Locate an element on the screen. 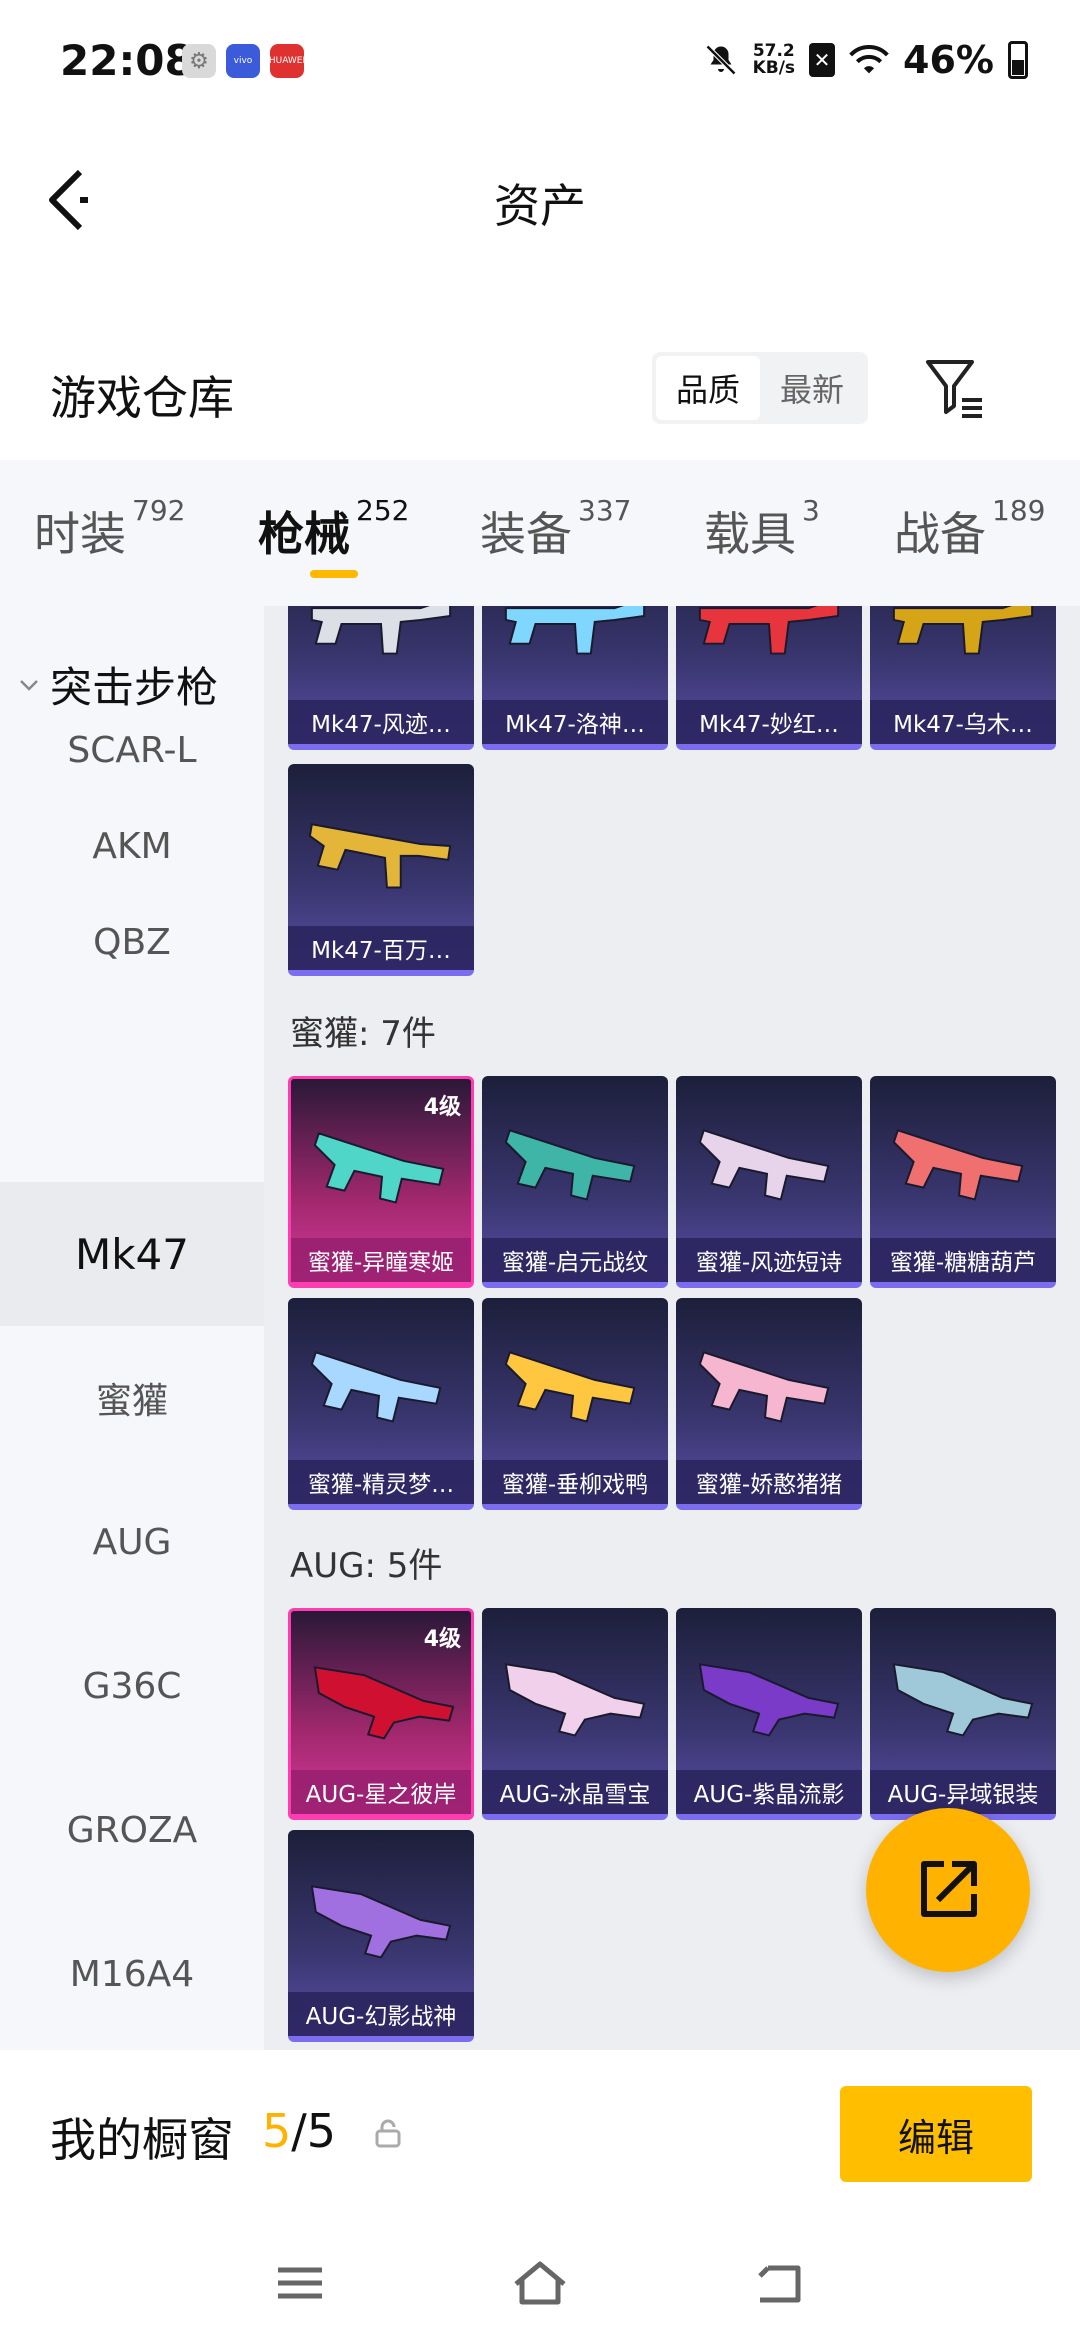 Image resolution: width=1080 pixels, height=2344 pixels. back-nav-icon is located at coordinates (780, 2283).